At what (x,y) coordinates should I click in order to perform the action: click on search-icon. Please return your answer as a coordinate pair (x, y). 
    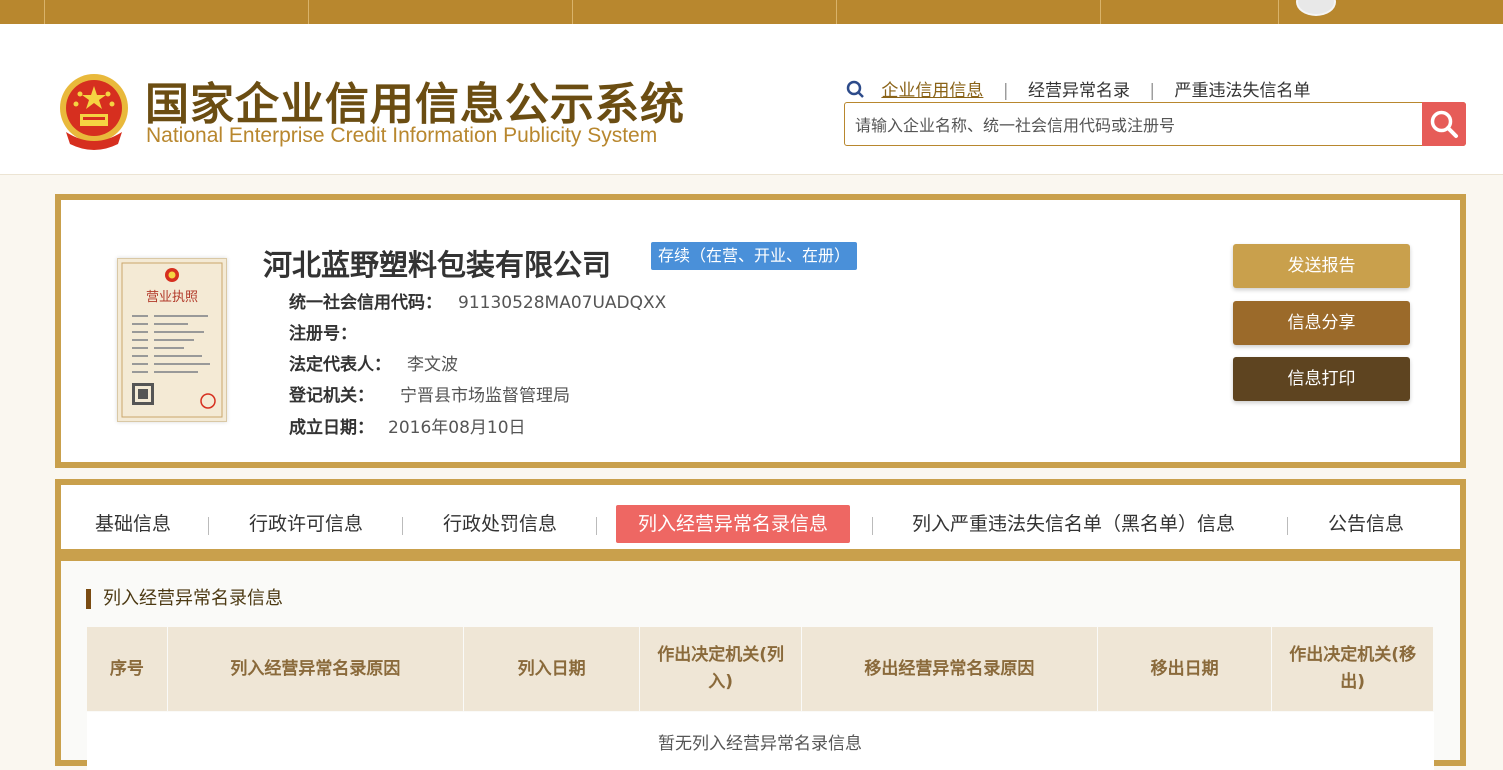
    Looking at the image, I should click on (1444, 124).